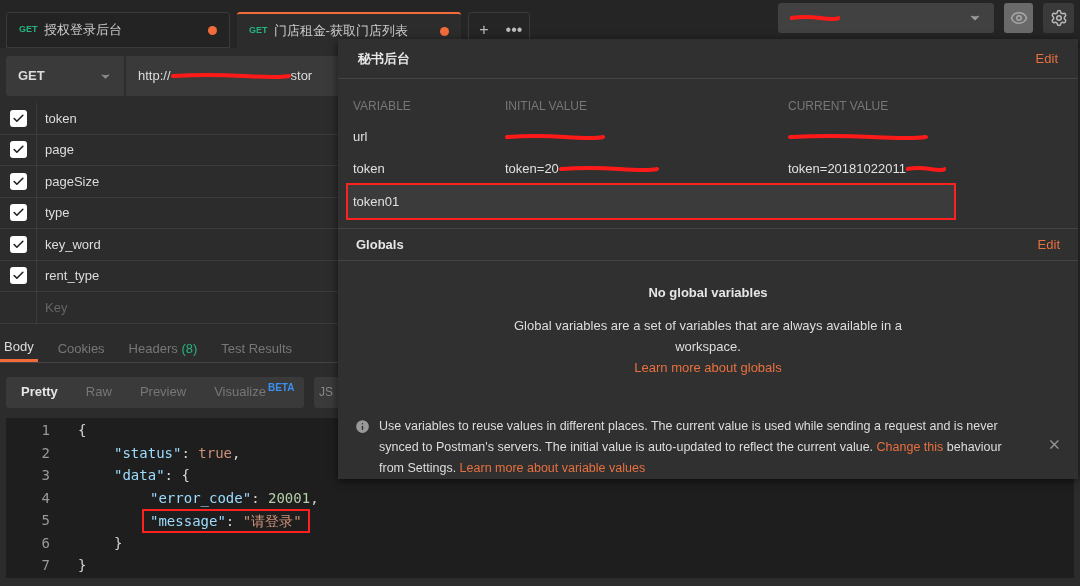 Image resolution: width=1080 pixels, height=586 pixels. What do you see at coordinates (362, 426) in the screenshot?
I see `info-icon` at bounding box center [362, 426].